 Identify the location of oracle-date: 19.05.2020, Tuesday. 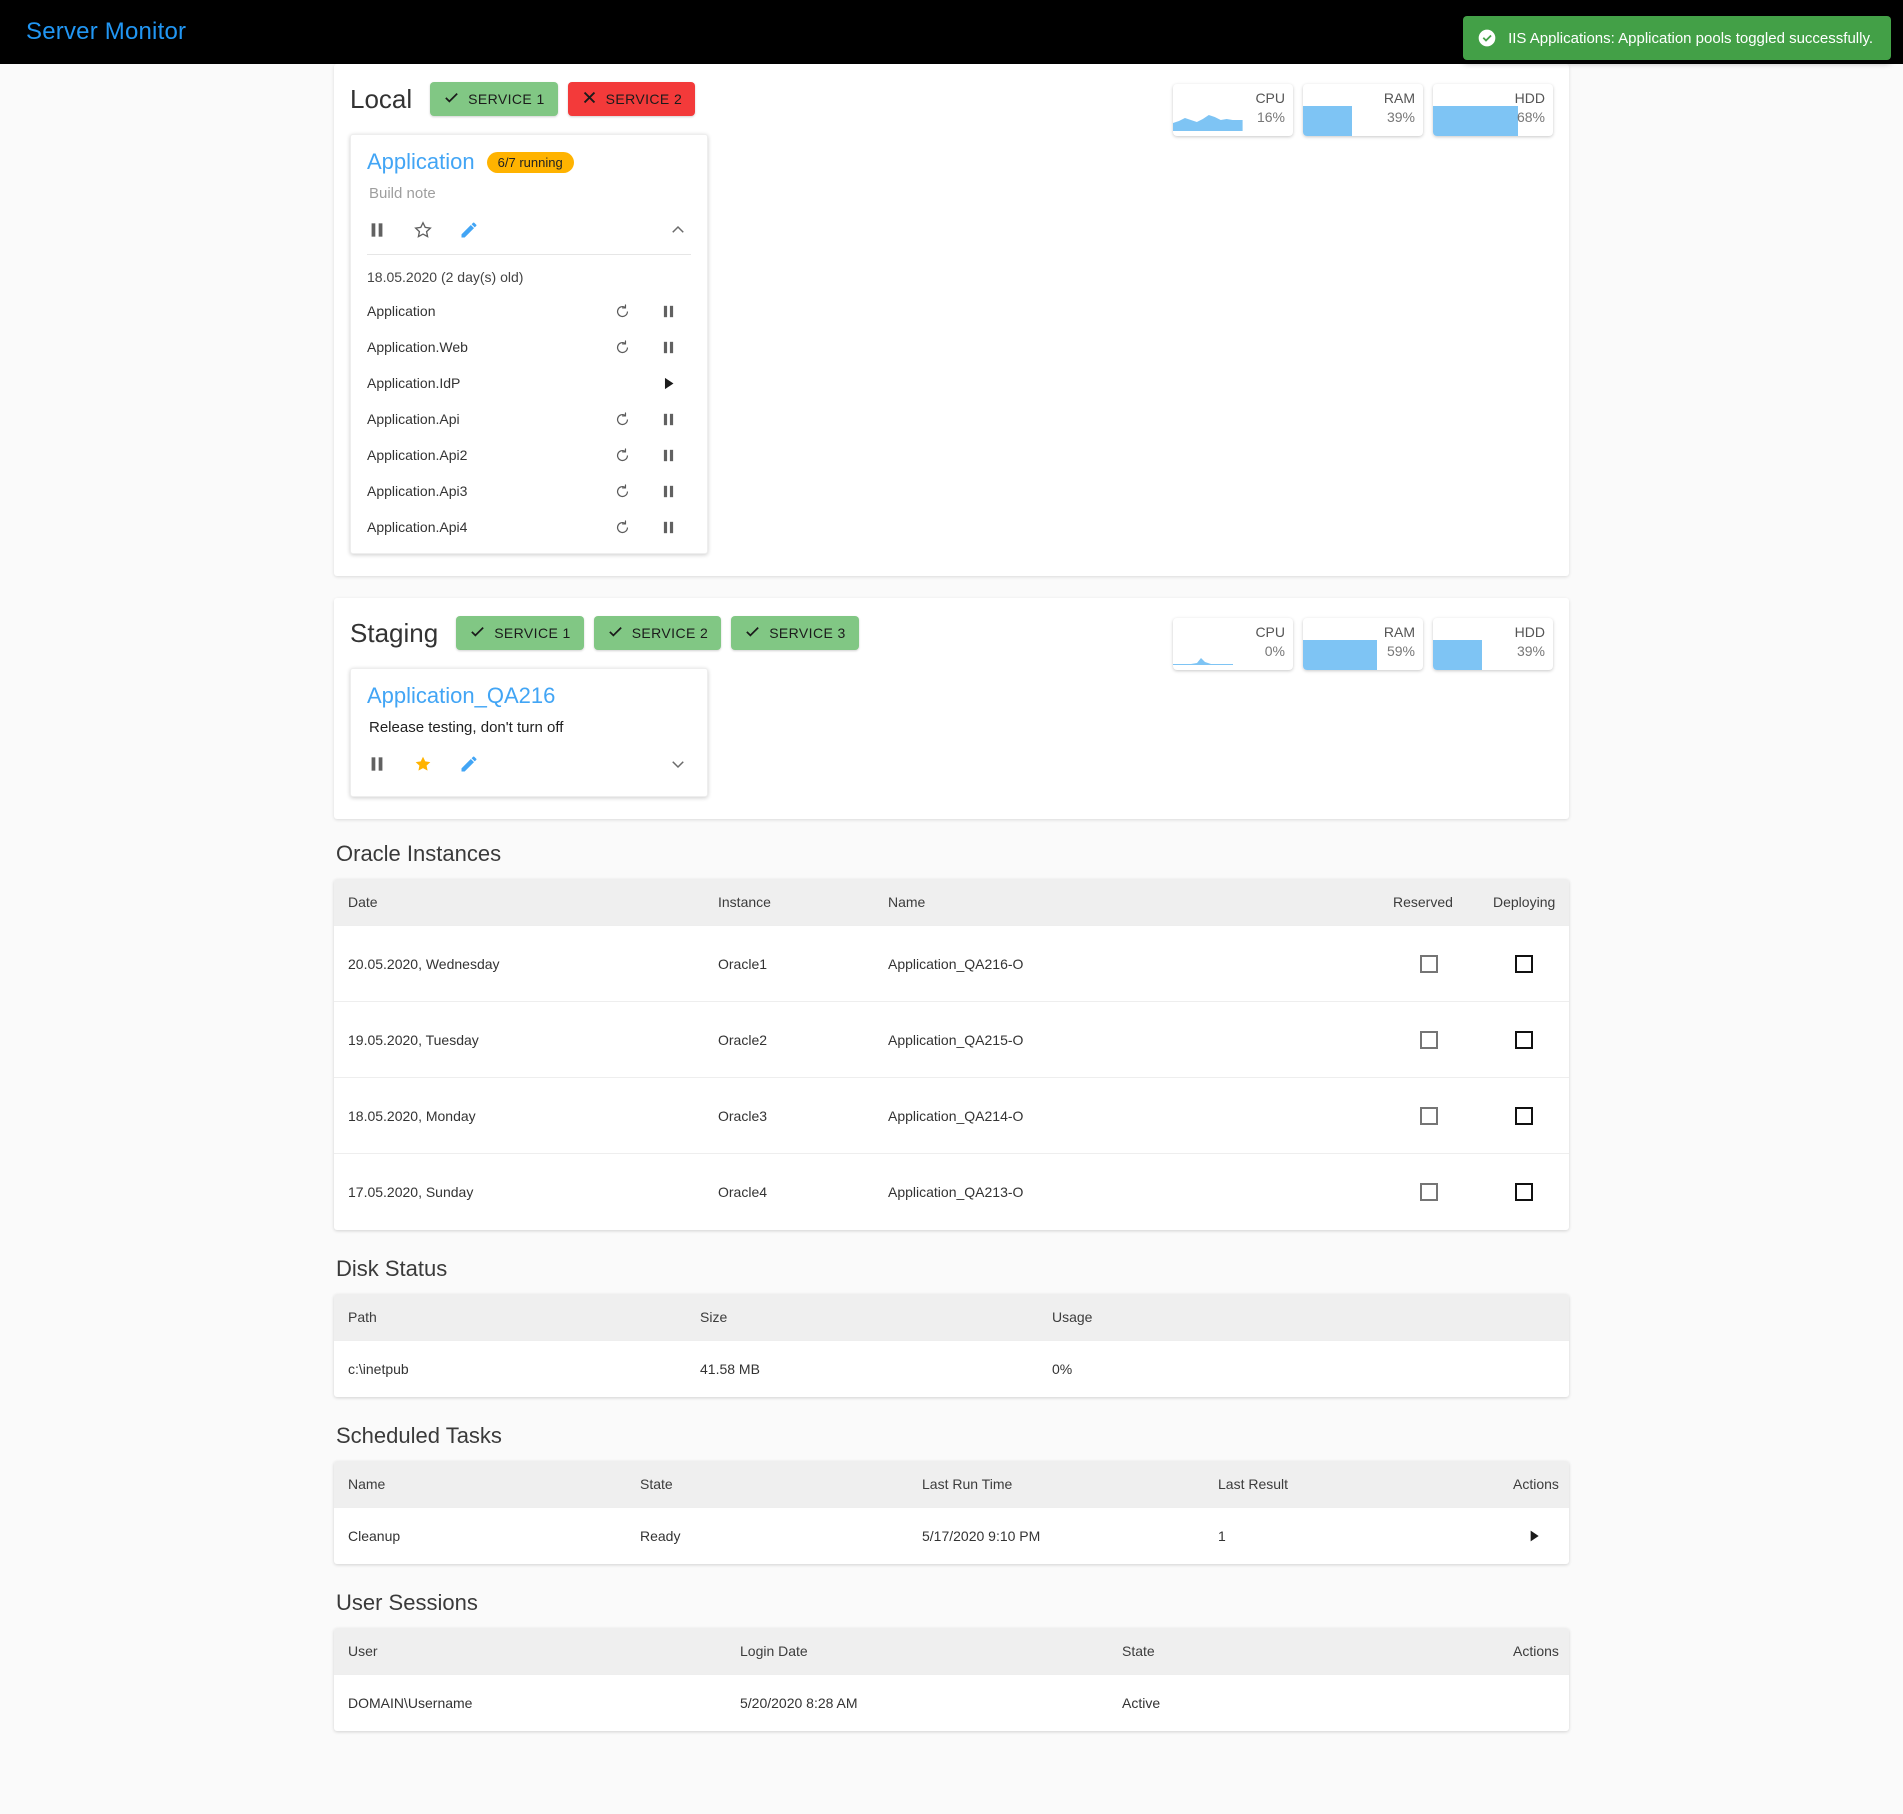
(413, 1039).